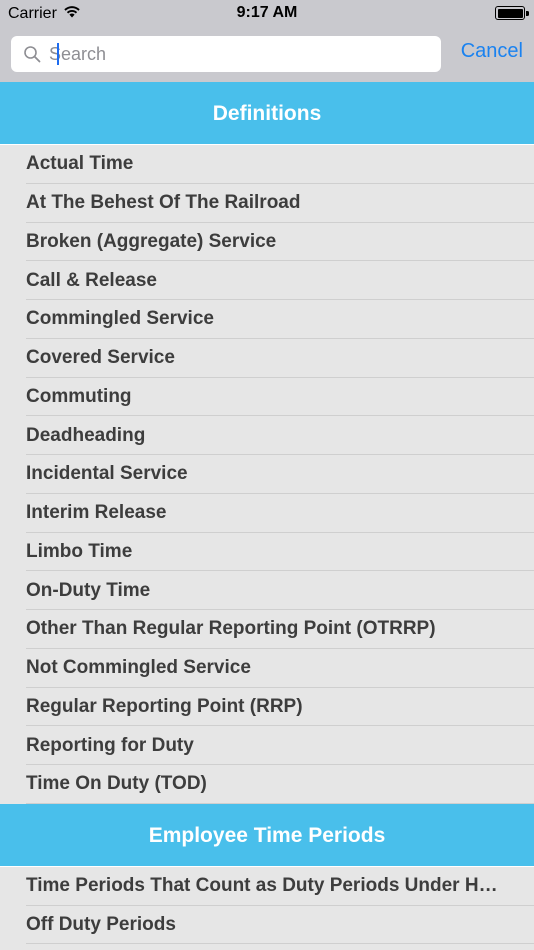 The image size is (534, 950). I want to click on list-item-label: Reporting for Duty, so click(110, 745).